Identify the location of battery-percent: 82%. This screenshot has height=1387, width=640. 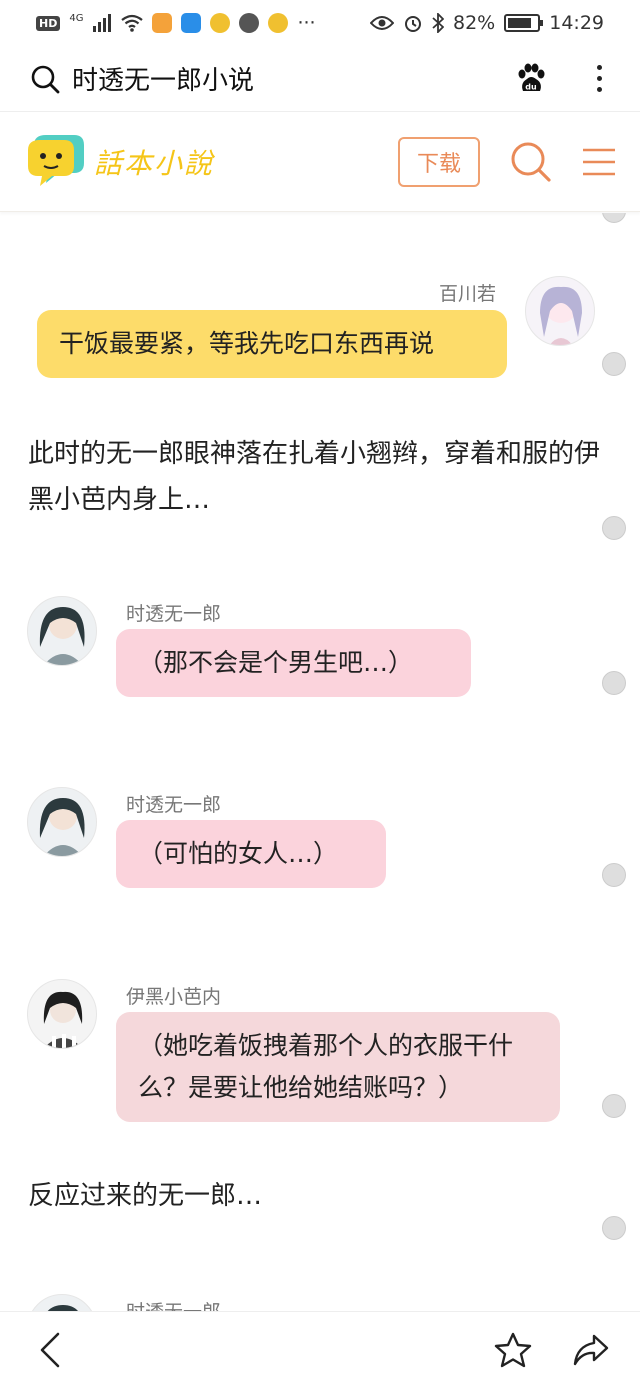
(474, 23).